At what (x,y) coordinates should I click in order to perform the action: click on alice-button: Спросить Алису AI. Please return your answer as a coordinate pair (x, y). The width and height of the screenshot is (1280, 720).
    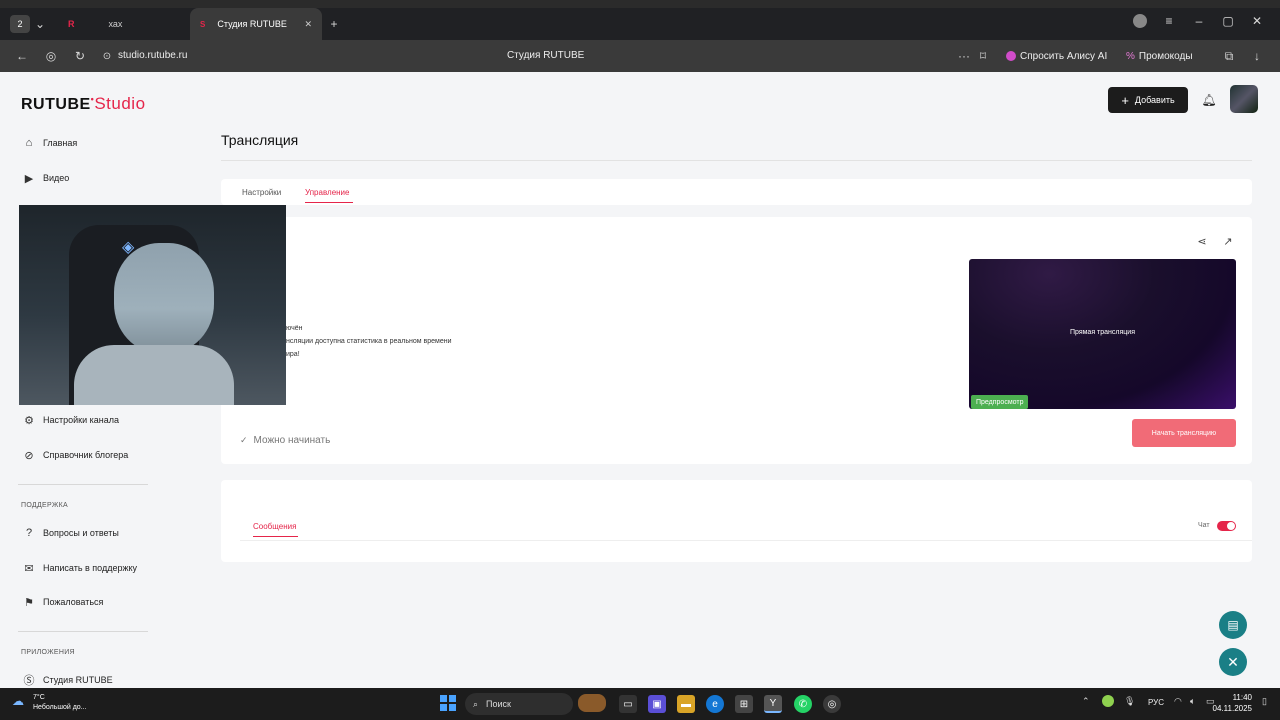
    Looking at the image, I should click on (1056, 56).